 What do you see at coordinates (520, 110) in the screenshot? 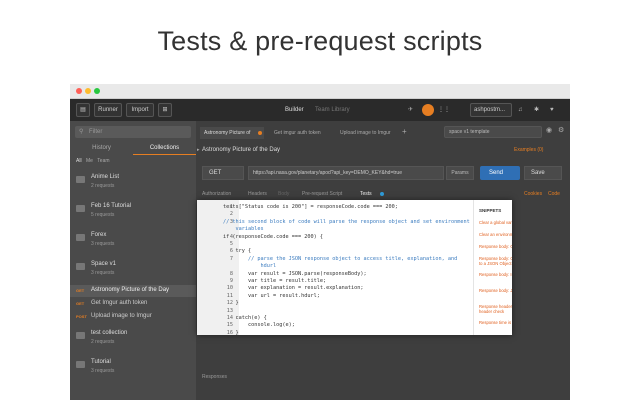
I see `bell-icon: ♫` at bounding box center [520, 110].